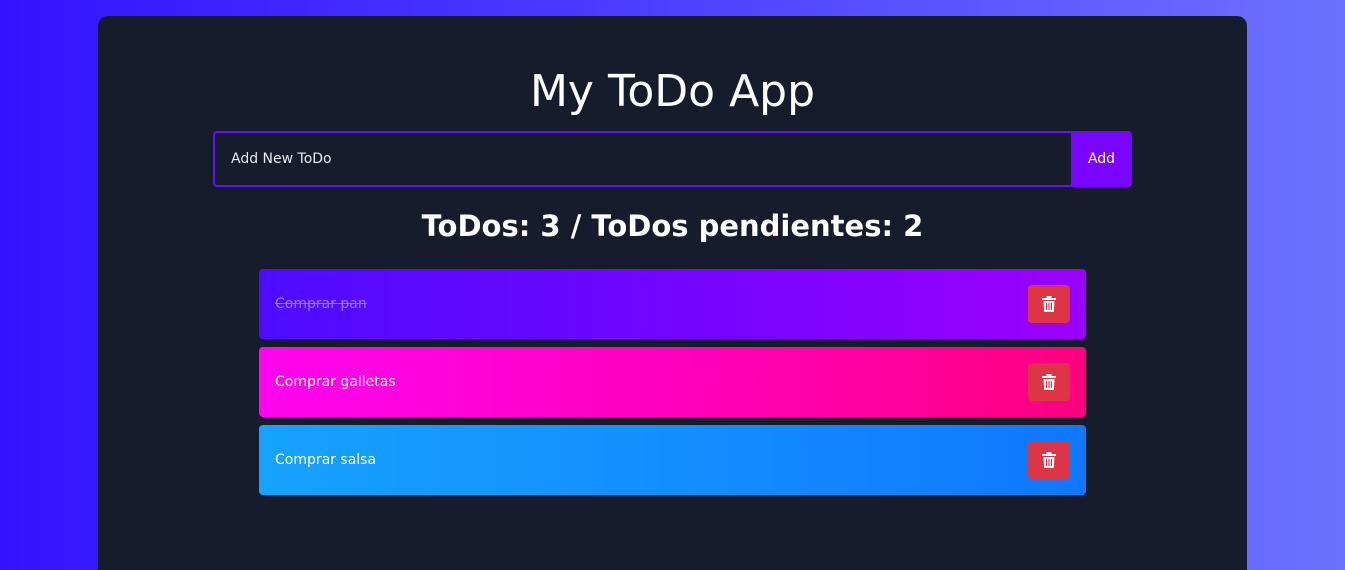 Image resolution: width=1345 pixels, height=570 pixels. What do you see at coordinates (672, 91) in the screenshot?
I see `page-title: My ToDo App` at bounding box center [672, 91].